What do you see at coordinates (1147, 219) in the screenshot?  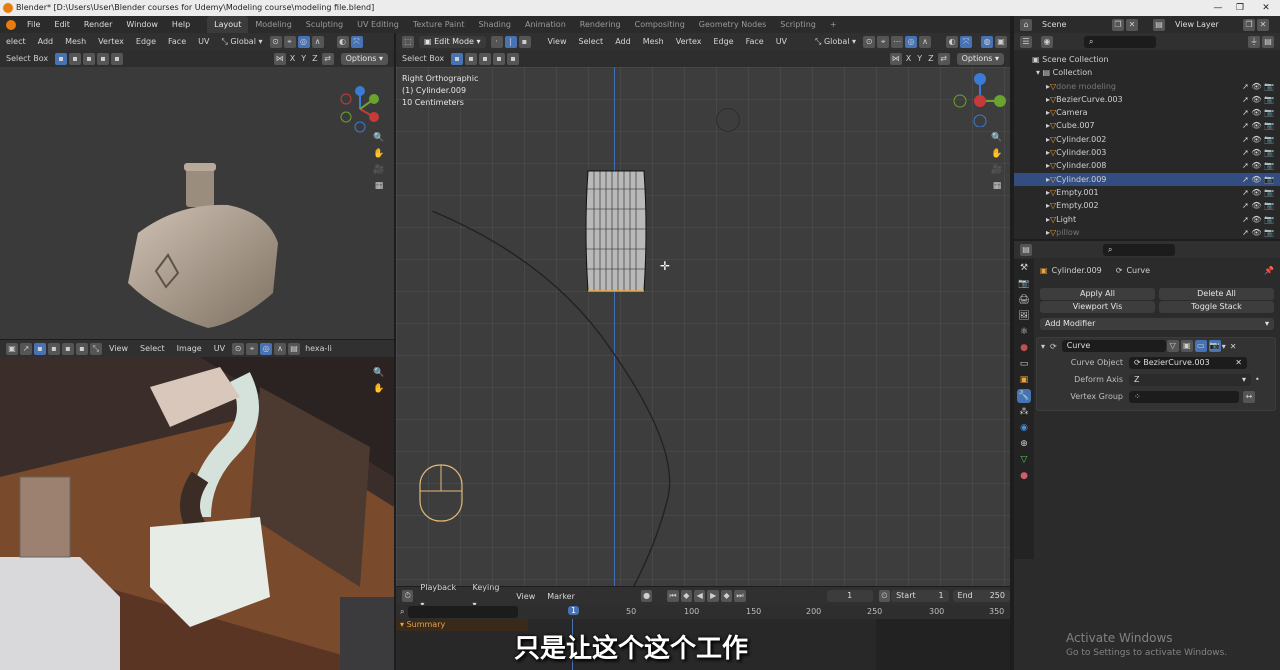 I see `outliner-item: ▸ ▽ Light ➚ 👁 📷` at bounding box center [1147, 219].